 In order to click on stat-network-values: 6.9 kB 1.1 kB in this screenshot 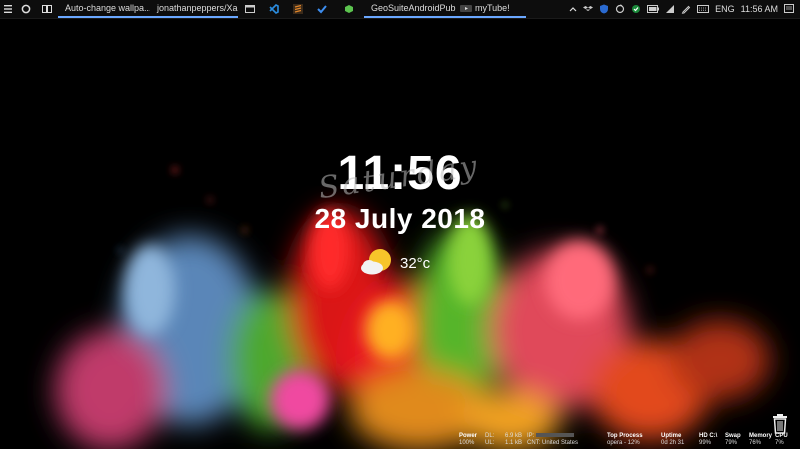, I will do `click(513, 440)`.